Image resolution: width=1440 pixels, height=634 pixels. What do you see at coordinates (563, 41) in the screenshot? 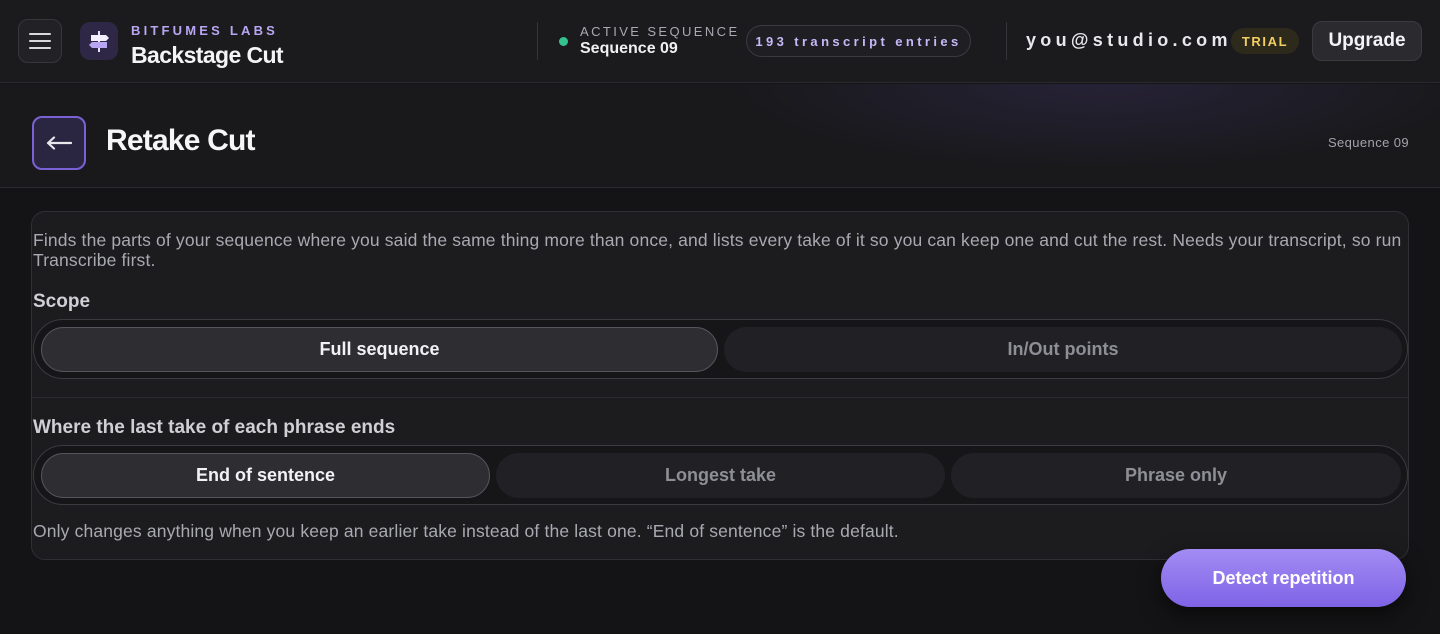
I see `status-dot` at bounding box center [563, 41].